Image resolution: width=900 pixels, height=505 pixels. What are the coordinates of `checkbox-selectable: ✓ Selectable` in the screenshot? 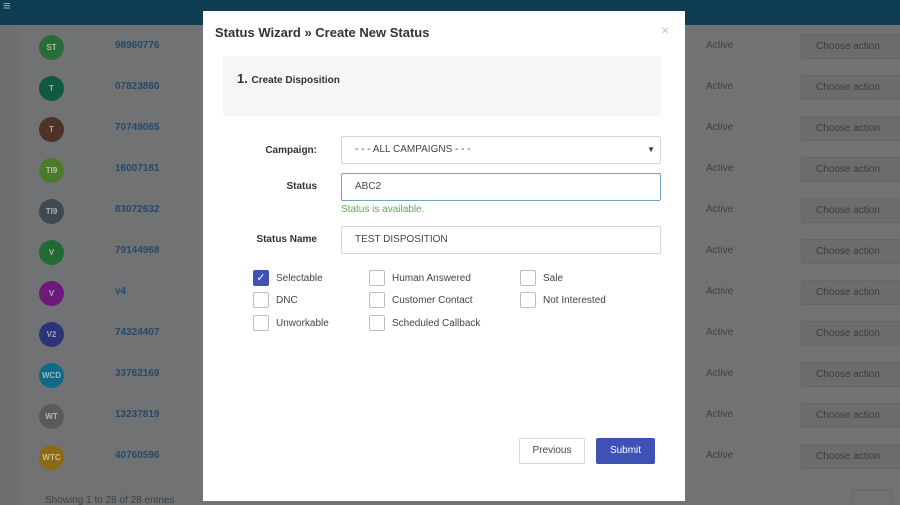 It's located at (288, 278).